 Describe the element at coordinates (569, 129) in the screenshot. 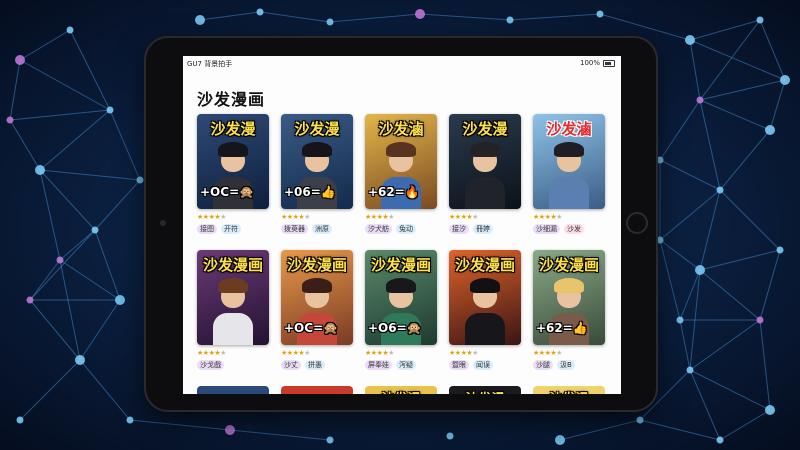

I see `comic-cover-title: 沙发滷` at that location.